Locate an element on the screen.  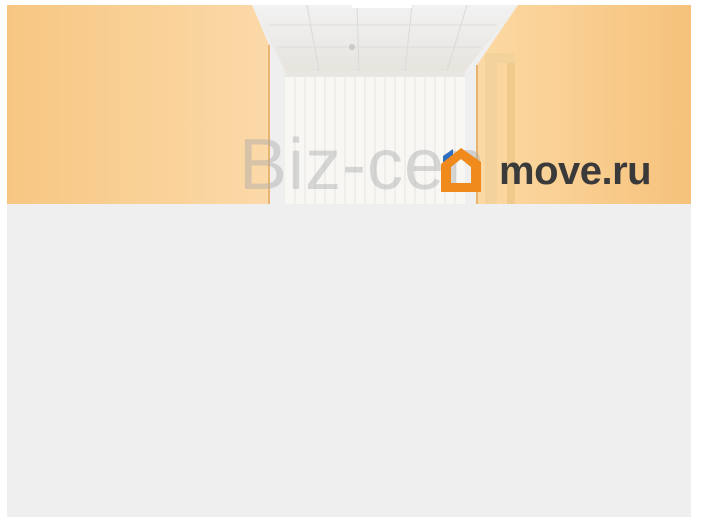
brand-logo: move.ru is located at coordinates (545, 171).